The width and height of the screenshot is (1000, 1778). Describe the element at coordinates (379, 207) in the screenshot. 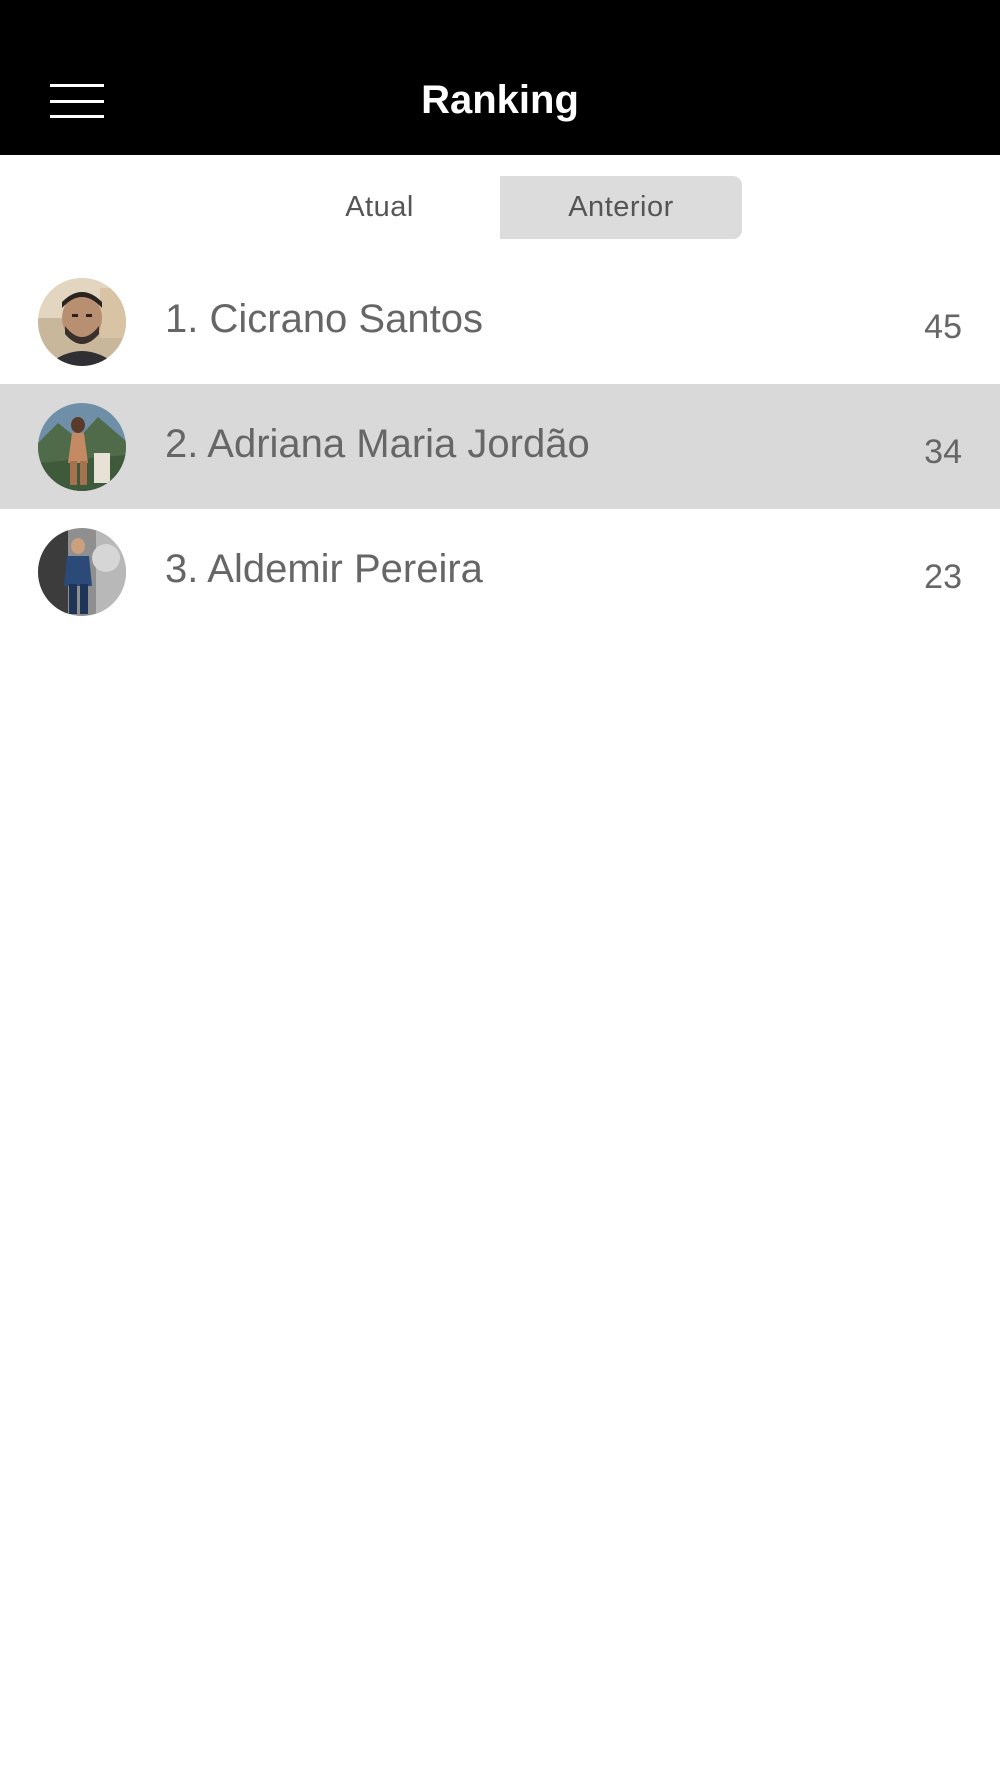

I see `tab-atual: Atual` at that location.